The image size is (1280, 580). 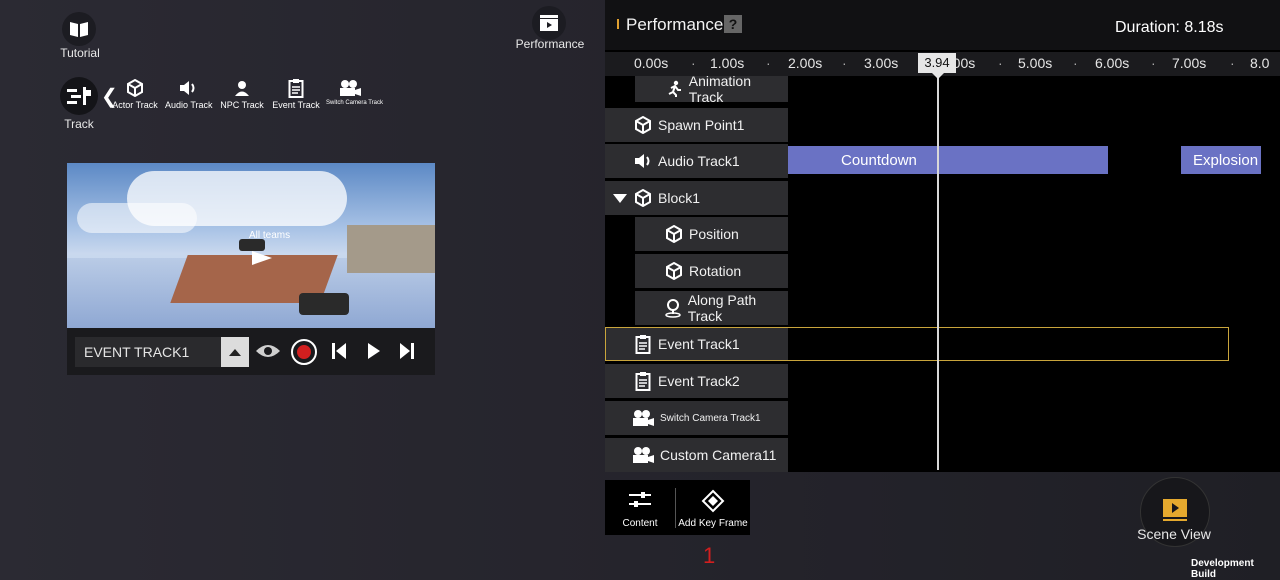 I want to click on track-row-position: Position, so click(x=942, y=234).